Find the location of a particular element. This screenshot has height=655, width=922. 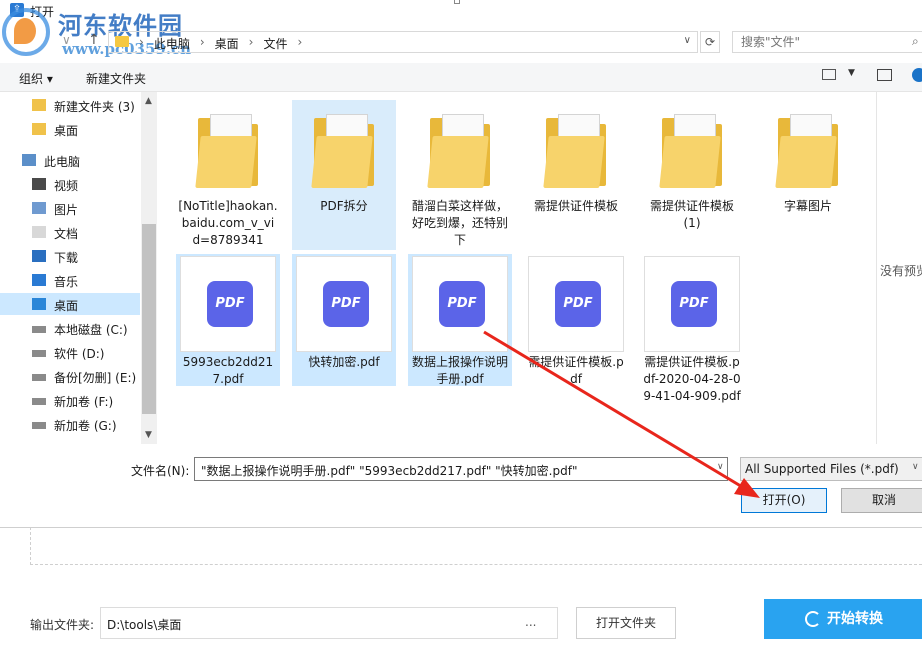

sidebar-item: 新加卷 (G:) is located at coordinates (70, 424).